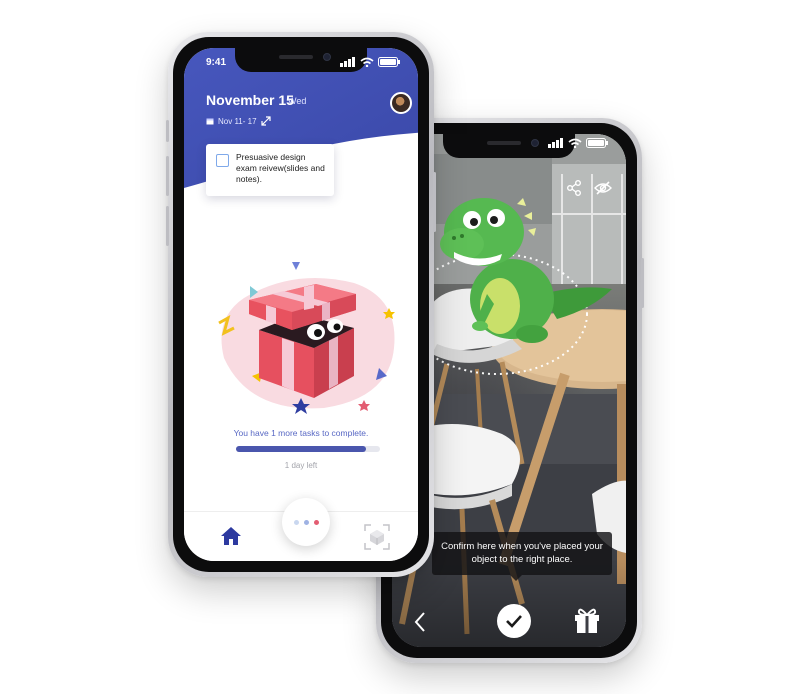 This screenshot has width=810, height=694. I want to click on ar-cube-icon, so click(377, 537).